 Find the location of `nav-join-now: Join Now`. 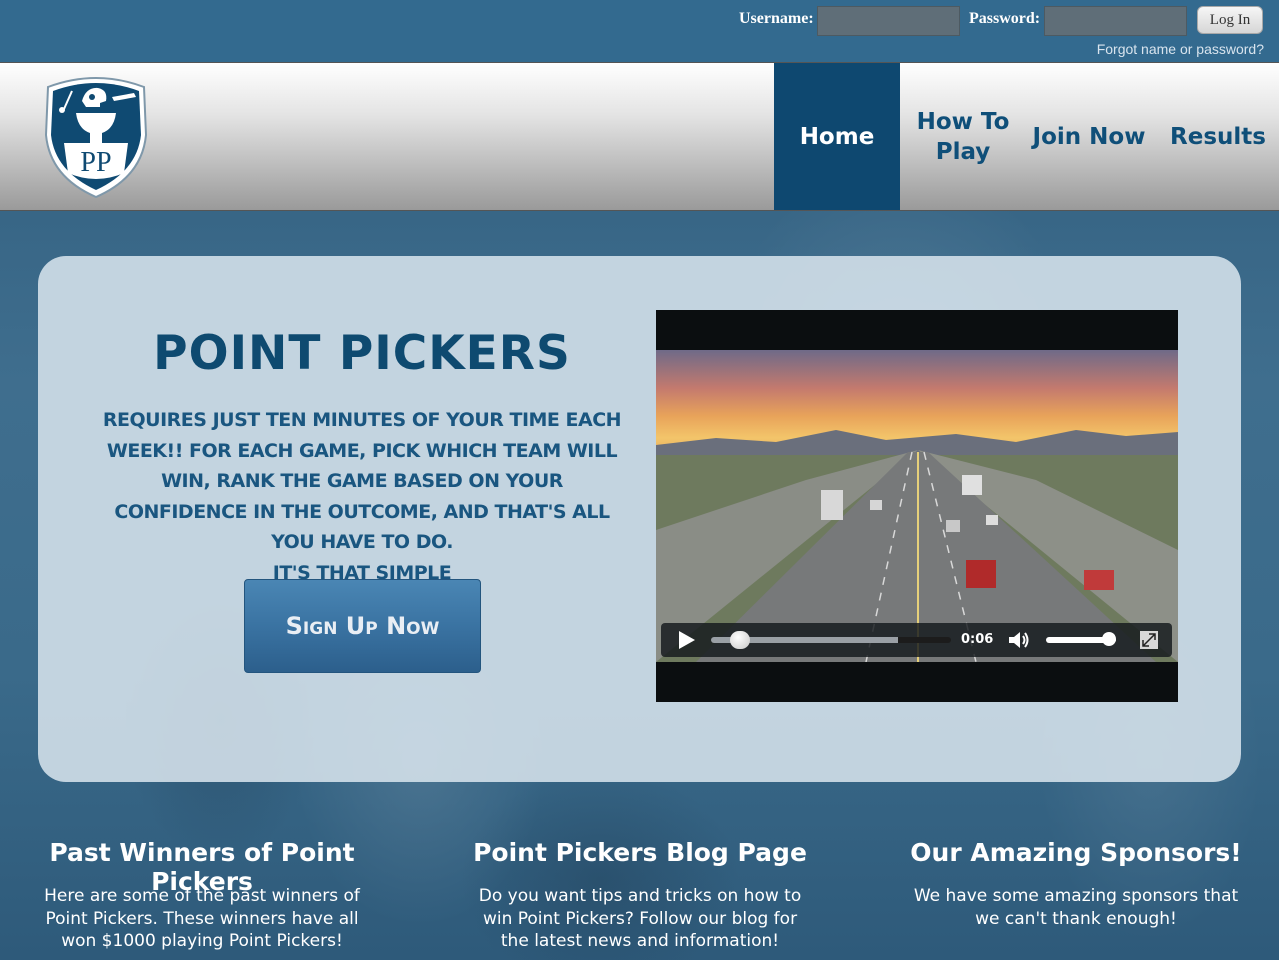

nav-join-now: Join Now is located at coordinates (1089, 136).